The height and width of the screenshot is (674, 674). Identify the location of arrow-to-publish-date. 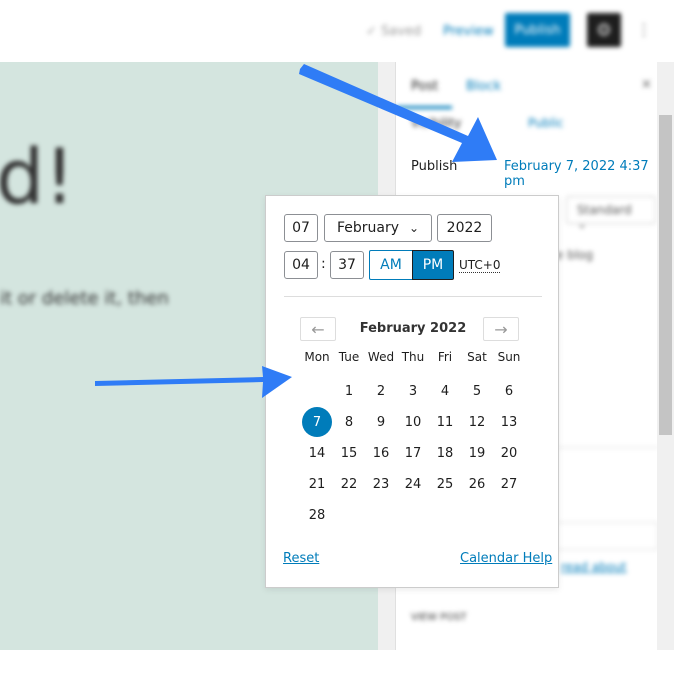
(398, 113).